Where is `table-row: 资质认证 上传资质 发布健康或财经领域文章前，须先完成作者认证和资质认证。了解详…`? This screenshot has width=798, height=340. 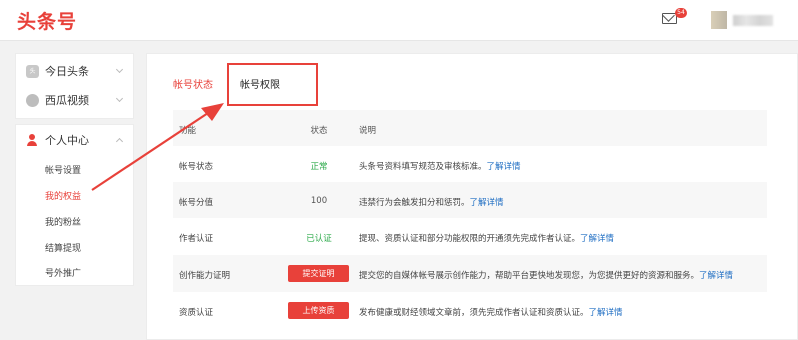 table-row: 资质认证 上传资质 发布健康或财经领域文章前，须先完成作者认证和资质认证。了解详… is located at coordinates (470, 310).